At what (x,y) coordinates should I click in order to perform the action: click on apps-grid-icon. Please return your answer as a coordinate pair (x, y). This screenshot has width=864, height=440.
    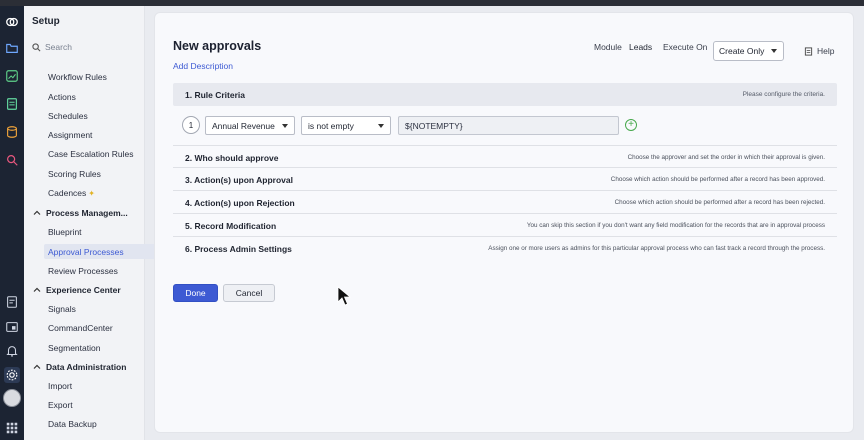
    Looking at the image, I should click on (12, 428).